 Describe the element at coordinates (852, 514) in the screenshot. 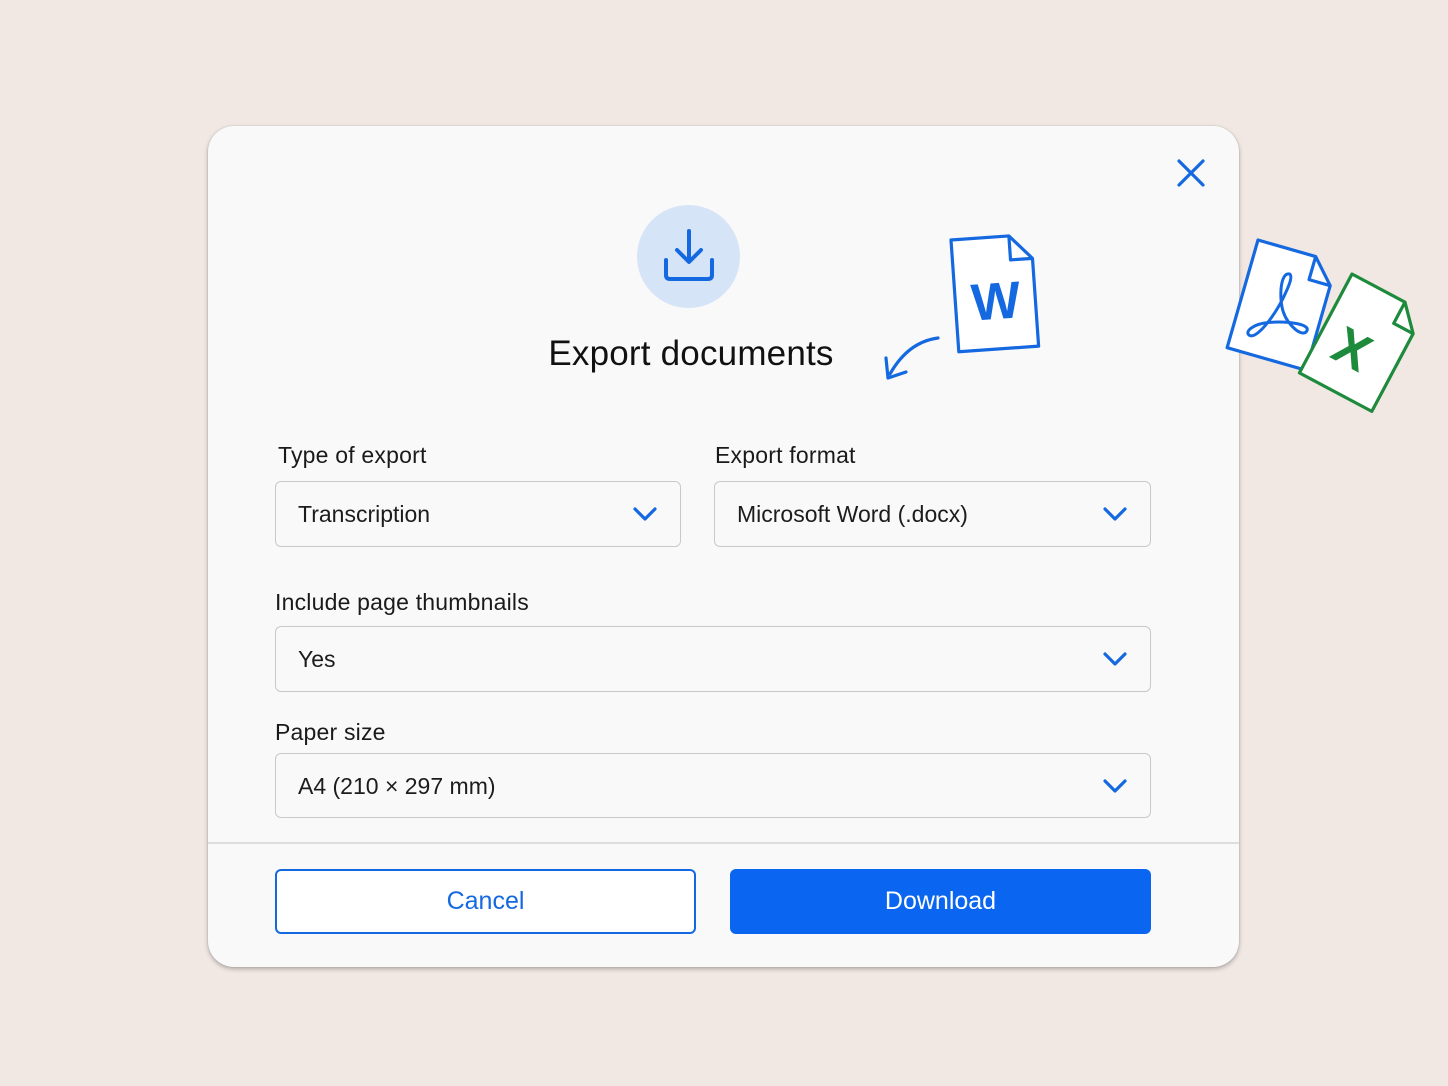

I see `export-format-value: Microsoft Word (.docx)` at that location.